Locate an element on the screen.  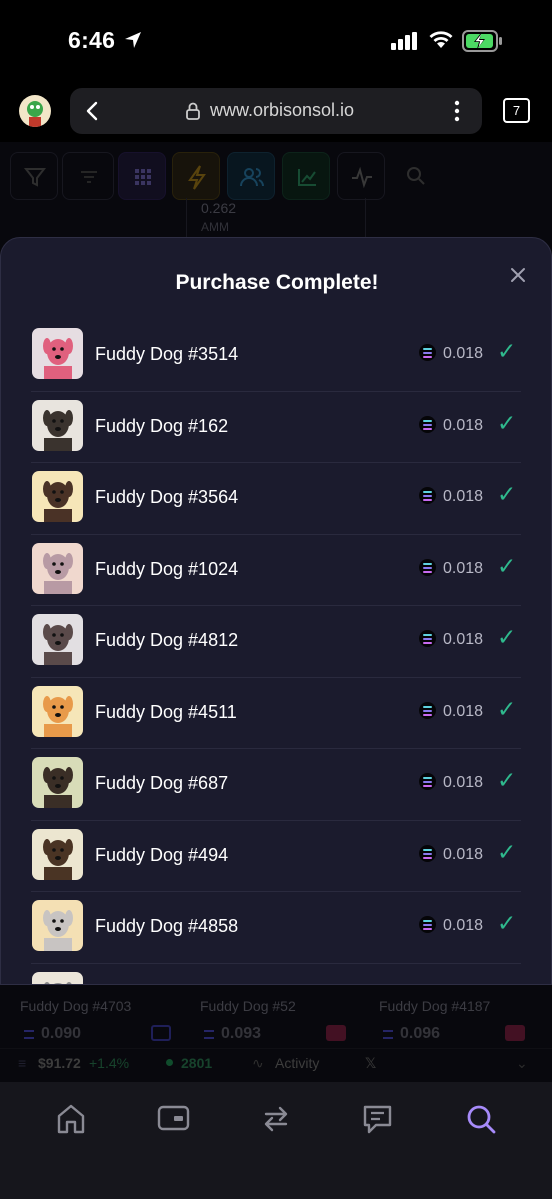
status-time: 6:46 is located at coordinates (92, 40).